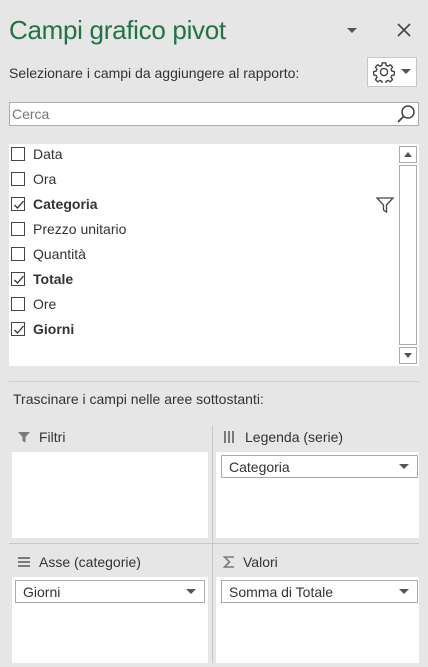  What do you see at coordinates (110, 620) in the screenshot?
I see `axis-drop-area: Giorni` at bounding box center [110, 620].